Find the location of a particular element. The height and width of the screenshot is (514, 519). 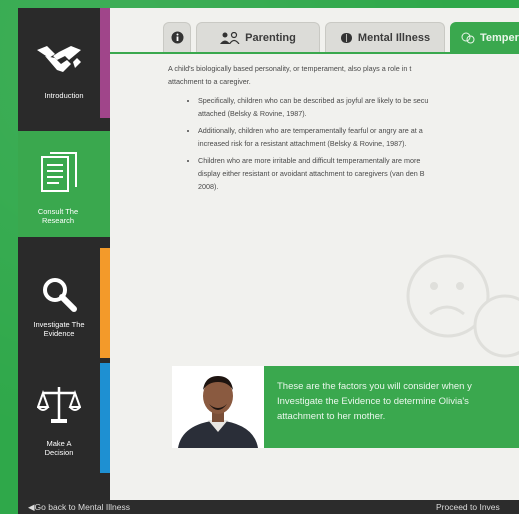

people-icon is located at coordinates (230, 37).